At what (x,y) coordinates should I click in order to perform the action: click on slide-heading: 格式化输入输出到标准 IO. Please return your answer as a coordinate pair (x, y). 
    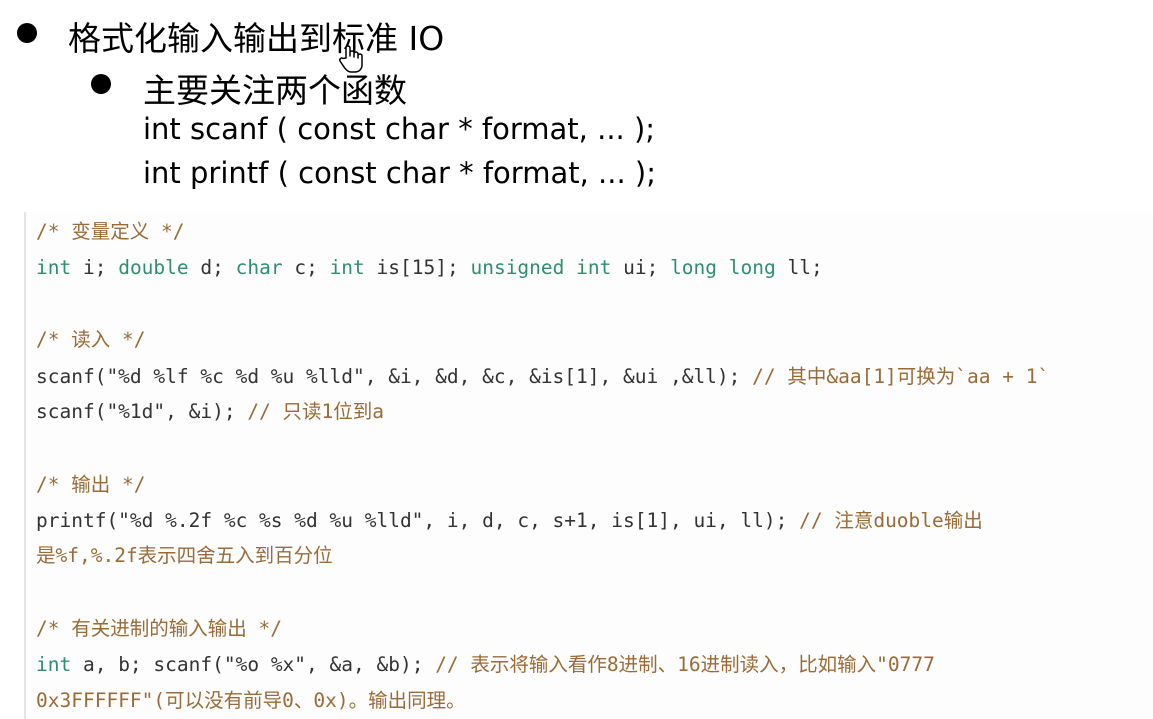
    Looking at the image, I should click on (256, 38).